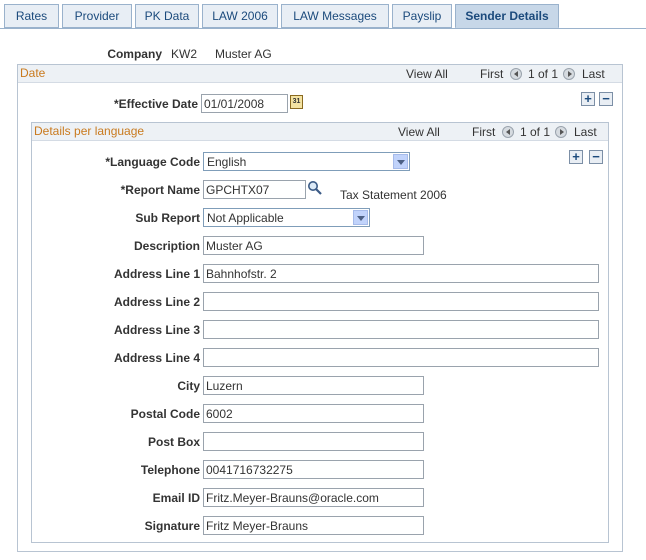  Describe the element at coordinates (227, 162) in the screenshot. I see `language-code-value: English` at that location.